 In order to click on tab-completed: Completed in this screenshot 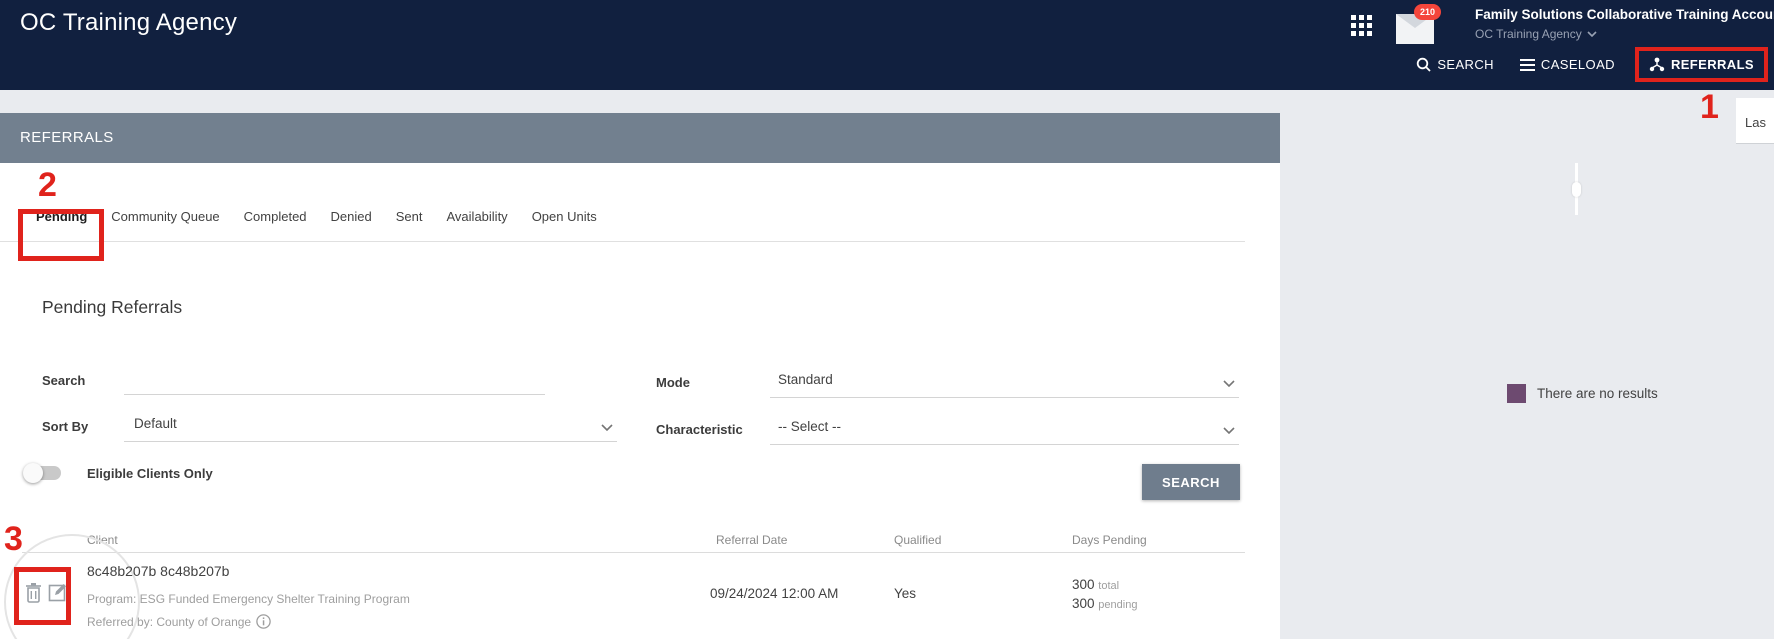, I will do `click(275, 216)`.